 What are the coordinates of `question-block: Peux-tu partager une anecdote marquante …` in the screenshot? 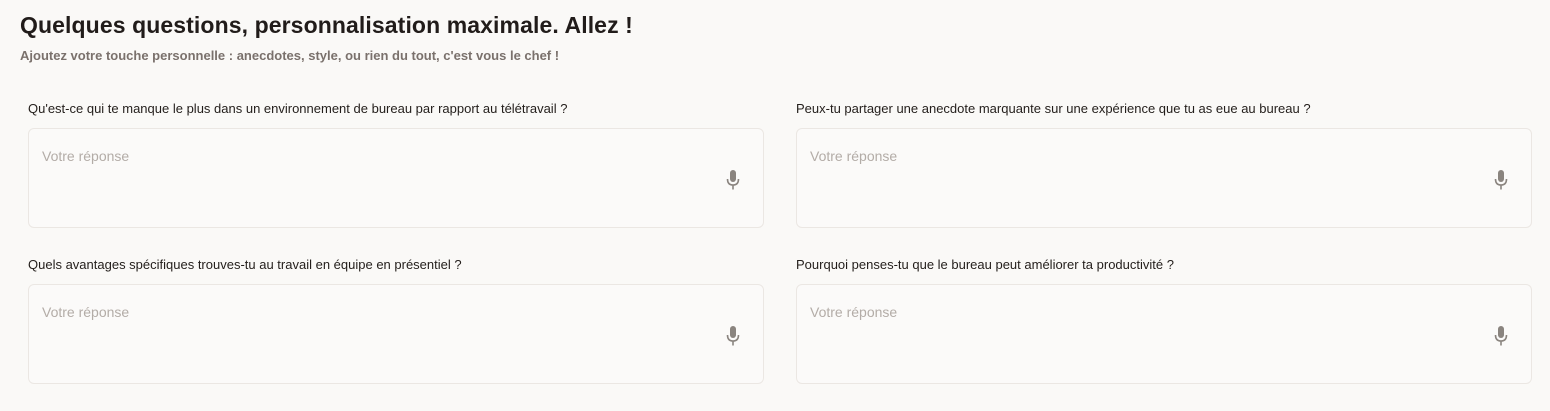 It's located at (1164, 164).